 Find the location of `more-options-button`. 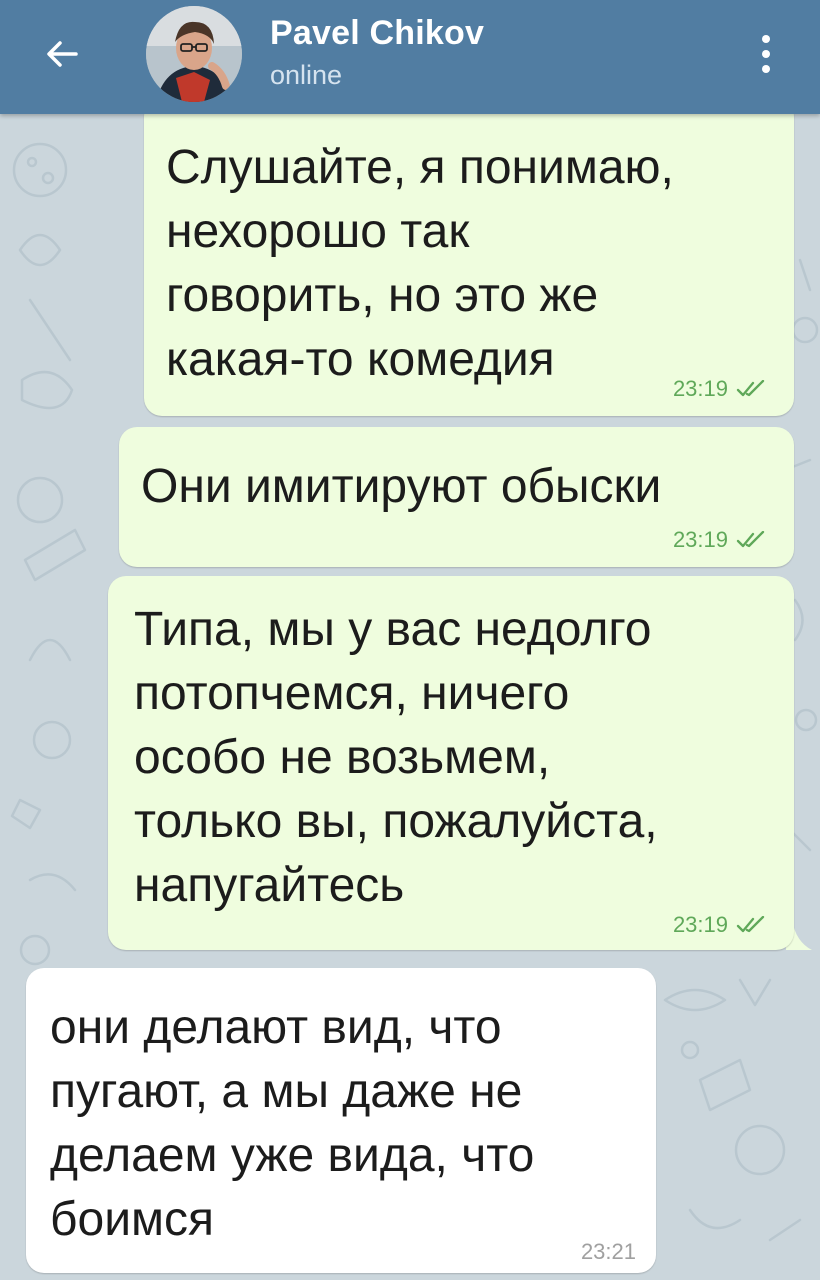

more-options-button is located at coordinates (766, 54).